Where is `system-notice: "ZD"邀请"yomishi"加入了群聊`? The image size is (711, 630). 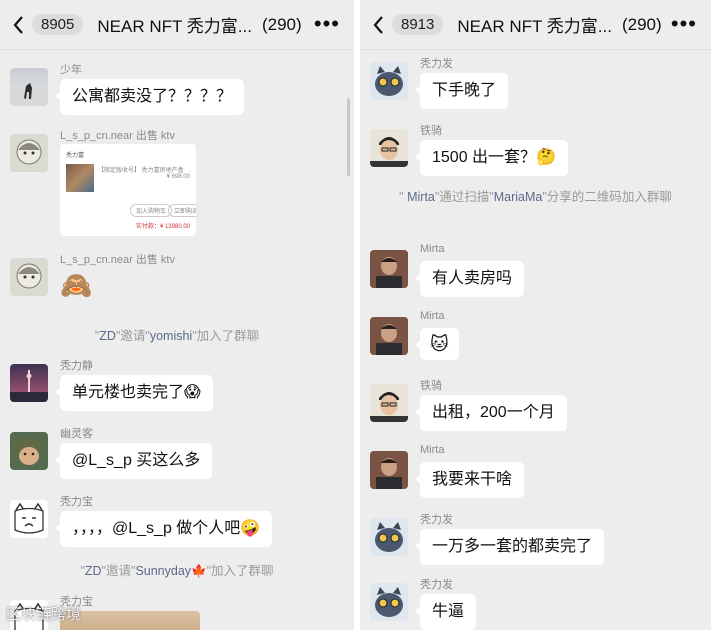
system-notice: "ZD"邀请"yomishi"加入了群聊 is located at coordinates (177, 336).